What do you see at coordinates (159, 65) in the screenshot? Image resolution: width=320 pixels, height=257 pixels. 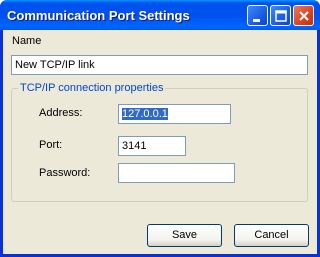 I see `name-field: New TCP/IP link` at bounding box center [159, 65].